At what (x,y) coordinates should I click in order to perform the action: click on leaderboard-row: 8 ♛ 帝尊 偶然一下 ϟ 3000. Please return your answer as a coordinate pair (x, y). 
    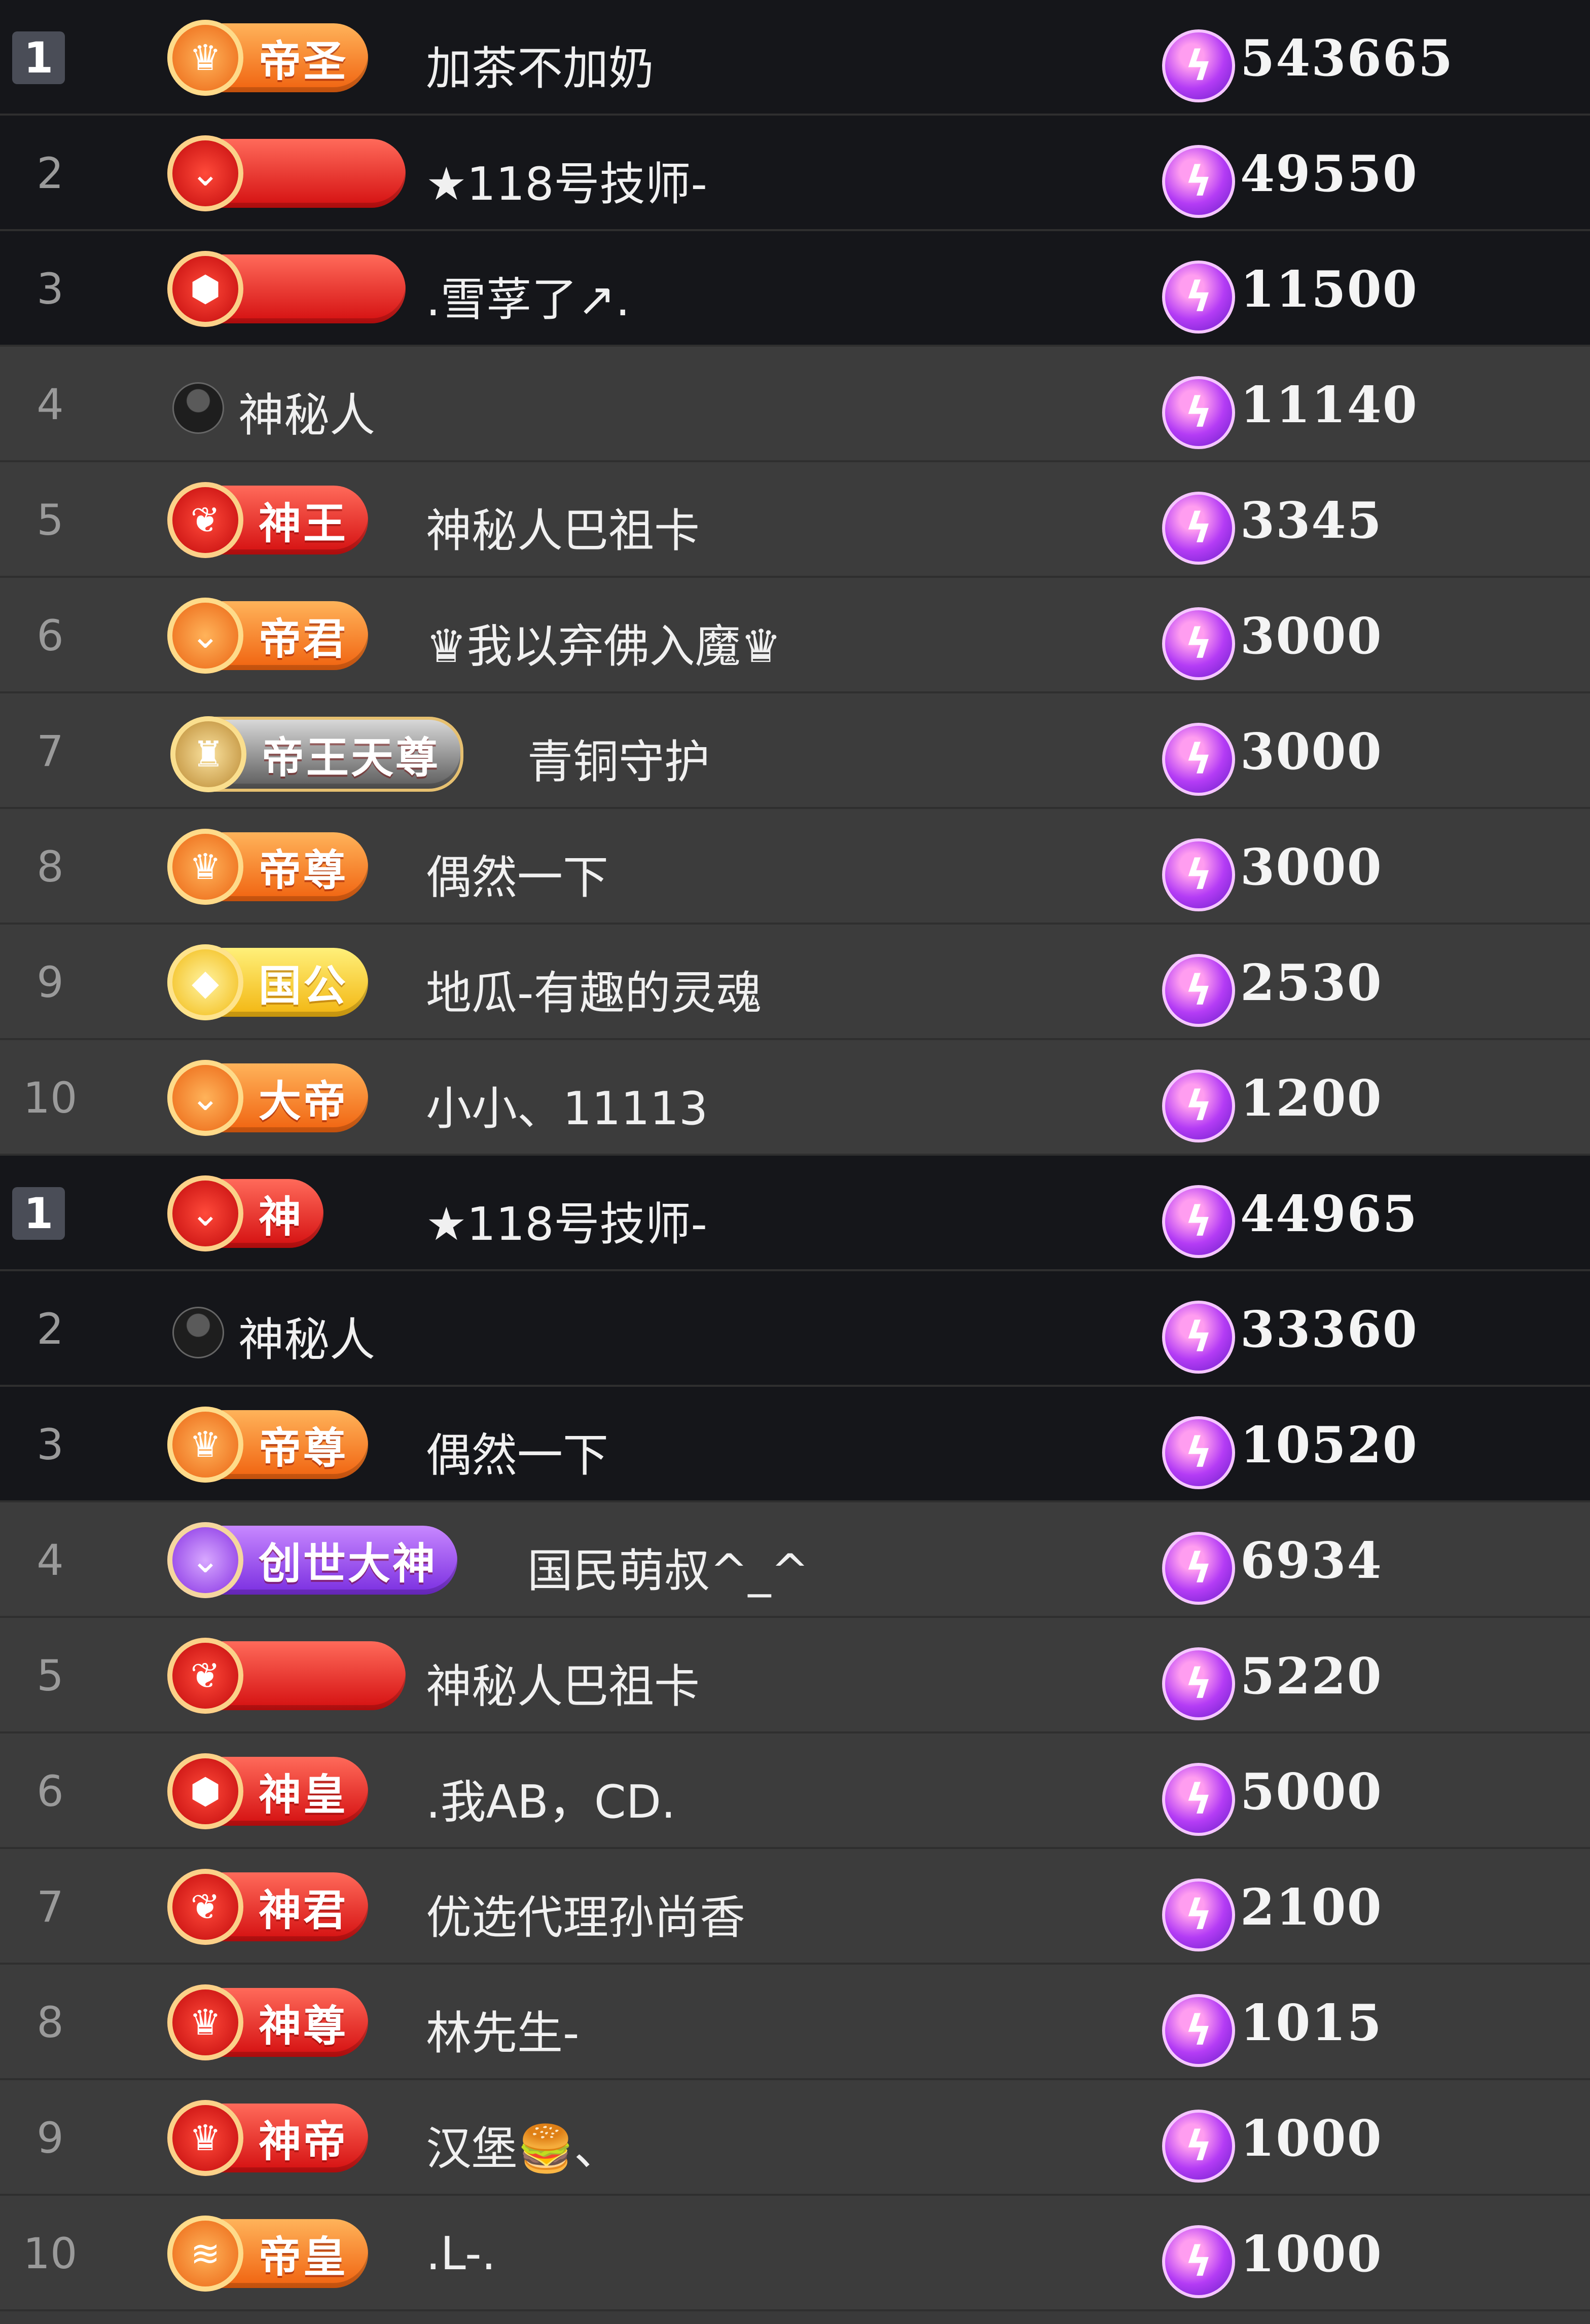
    Looking at the image, I should click on (795, 867).